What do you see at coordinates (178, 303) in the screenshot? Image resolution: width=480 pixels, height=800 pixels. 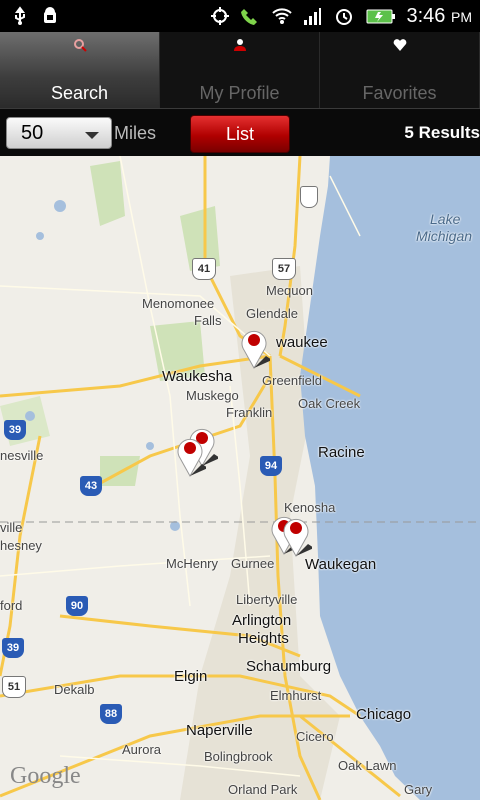 I see `map-label-menomonee-1: Menomonee` at bounding box center [178, 303].